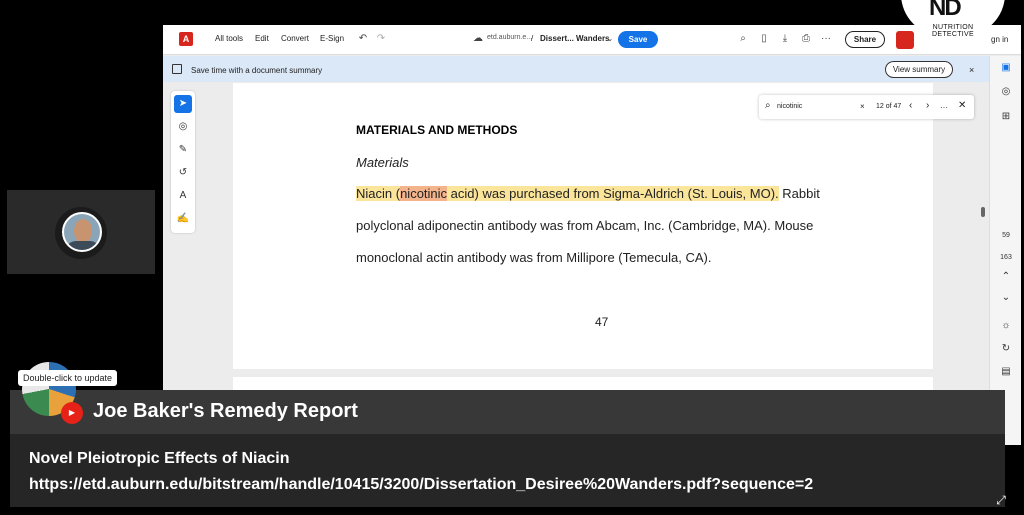 Image resolution: width=1024 pixels, height=515 pixels. What do you see at coordinates (186, 39) in the screenshot?
I see `adobe-acrobat-icon: A` at bounding box center [186, 39].